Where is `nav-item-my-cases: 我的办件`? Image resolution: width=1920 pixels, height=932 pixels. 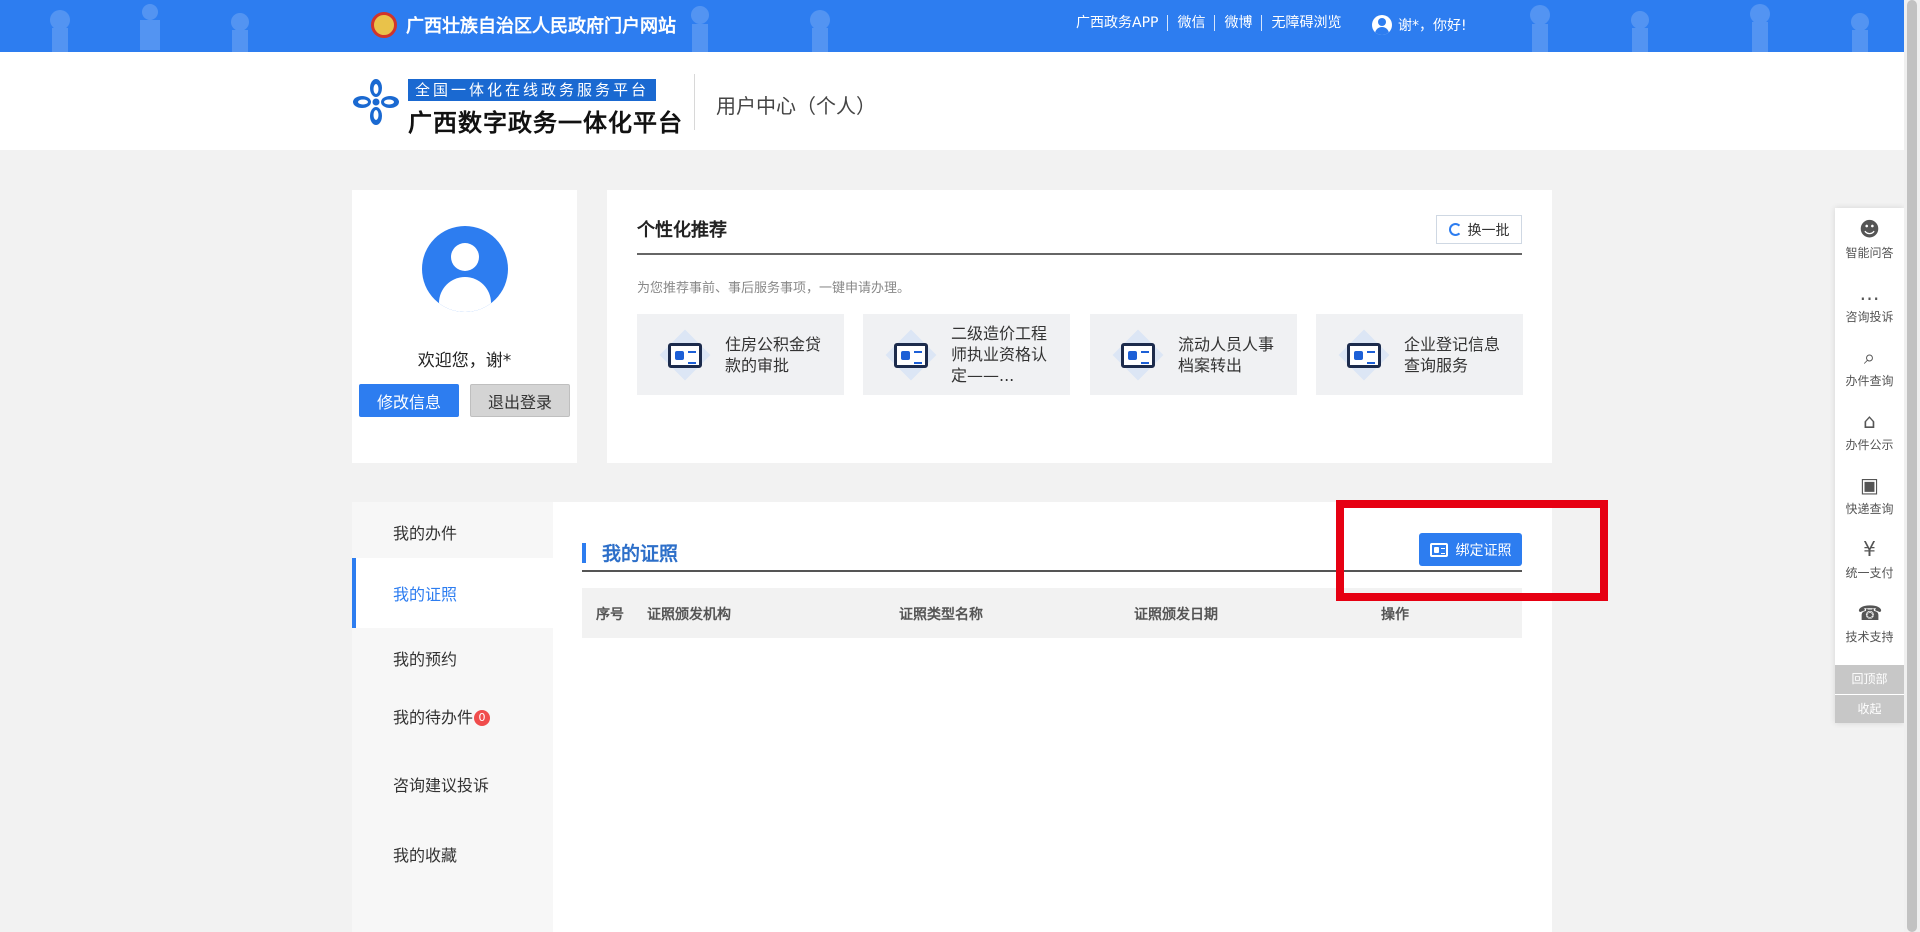
nav-item-my-cases: 我的办件 is located at coordinates (452, 532).